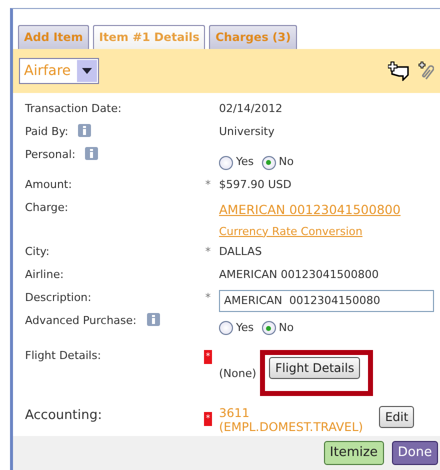  Describe the element at coordinates (149, 37) in the screenshot. I see `tab: Item #1 Details` at that location.